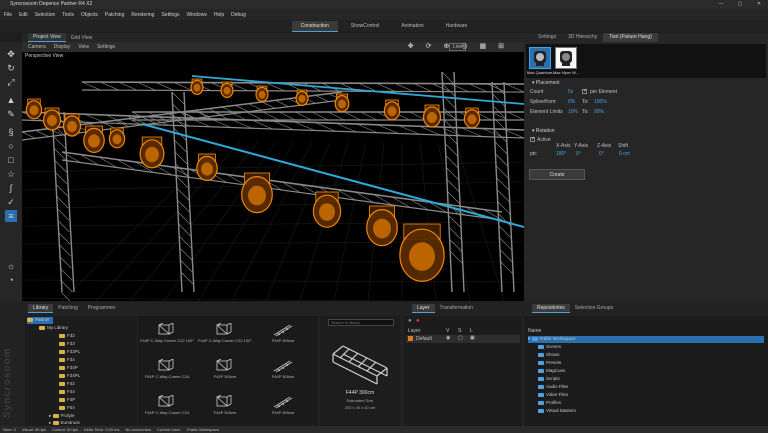  What do you see at coordinates (549, 355) in the screenshot?
I see `tree-node: Shows` at bounding box center [549, 355].